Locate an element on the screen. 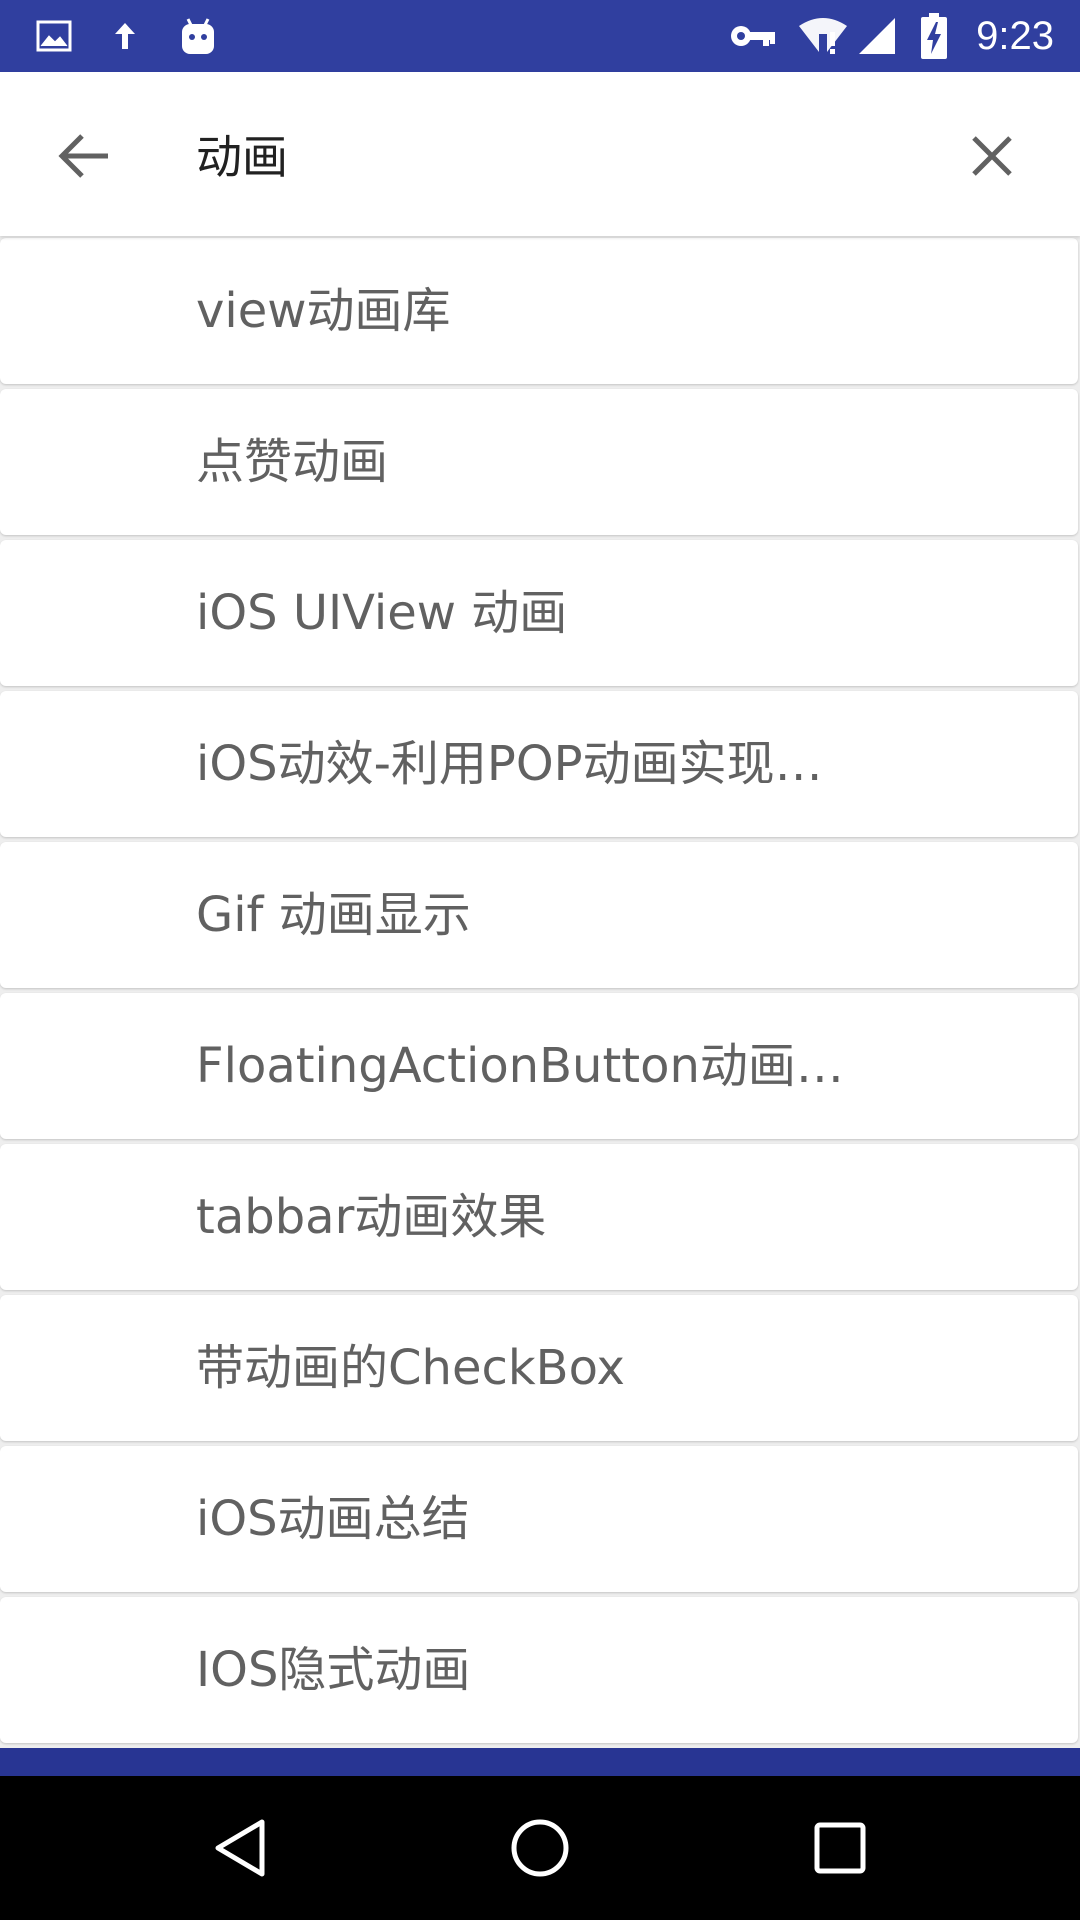 The width and height of the screenshot is (1080, 1920). list-item-label: 点赞动画 is located at coordinates (292, 462).